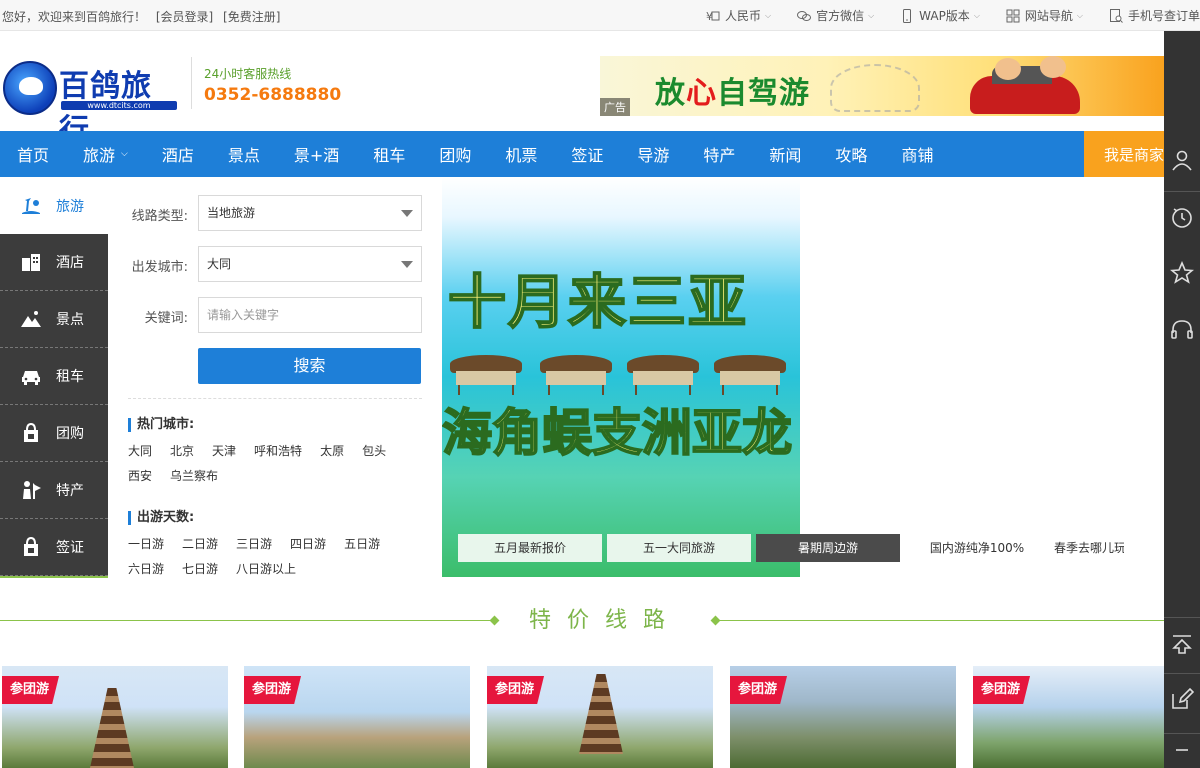 This screenshot has width=1200, height=768. I want to click on site-nav-menu: 网站导航 ⌵, so click(1044, 15).